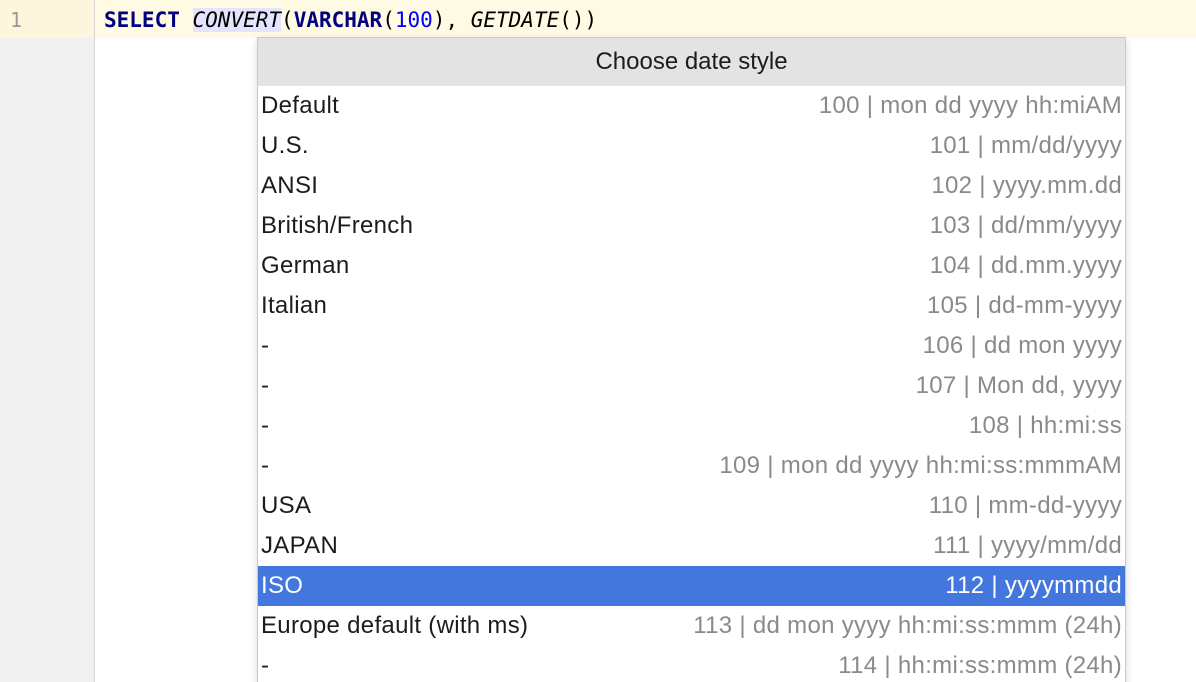 The image size is (1196, 682). What do you see at coordinates (691, 346) in the screenshot?
I see `date-style-item: - 106 | dd mon yyyy` at bounding box center [691, 346].